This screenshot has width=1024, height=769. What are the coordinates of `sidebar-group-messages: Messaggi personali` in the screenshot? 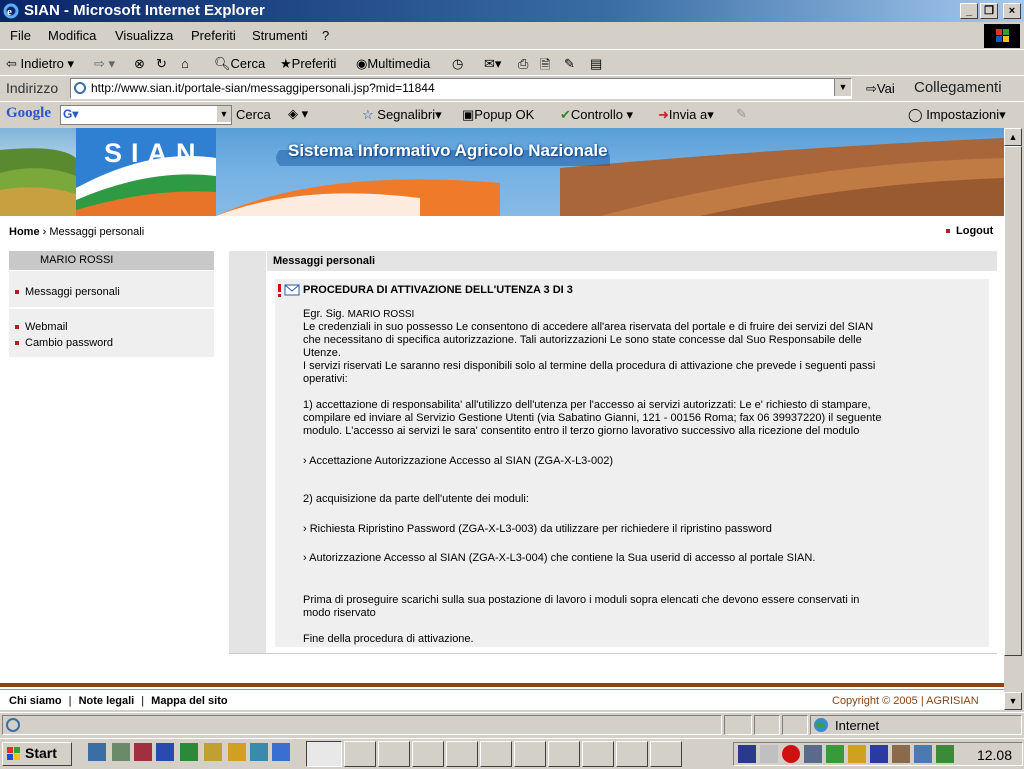 It's located at (111, 289).